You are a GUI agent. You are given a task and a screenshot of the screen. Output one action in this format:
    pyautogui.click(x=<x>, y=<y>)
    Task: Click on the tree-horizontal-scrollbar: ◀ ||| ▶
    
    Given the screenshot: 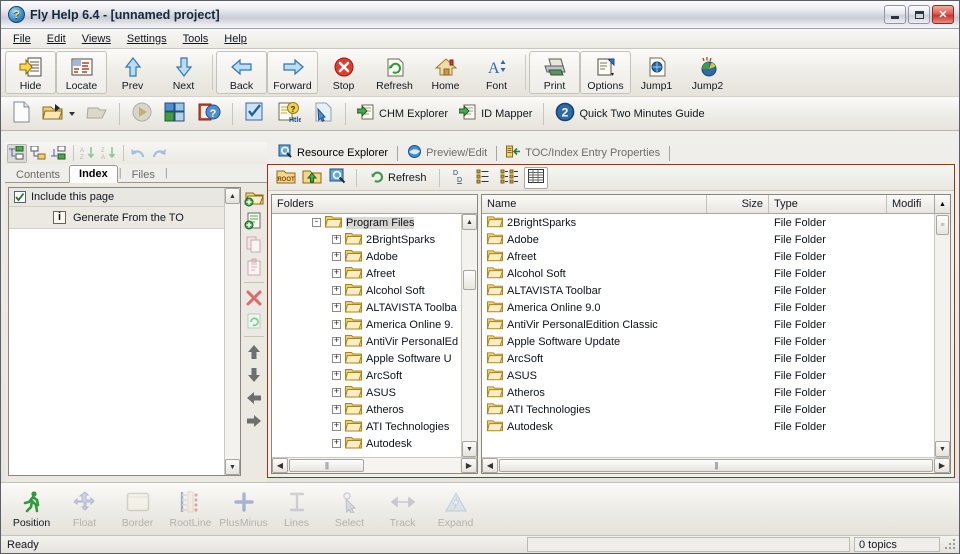 What is the action you would take?
    pyautogui.click(x=374, y=465)
    